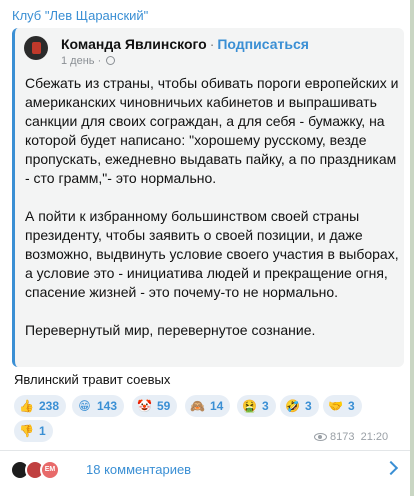 This screenshot has height=496, width=414. Describe the element at coordinates (197, 405) in the screenshot. I see `see-no-evil-icon: 🙈` at that location.